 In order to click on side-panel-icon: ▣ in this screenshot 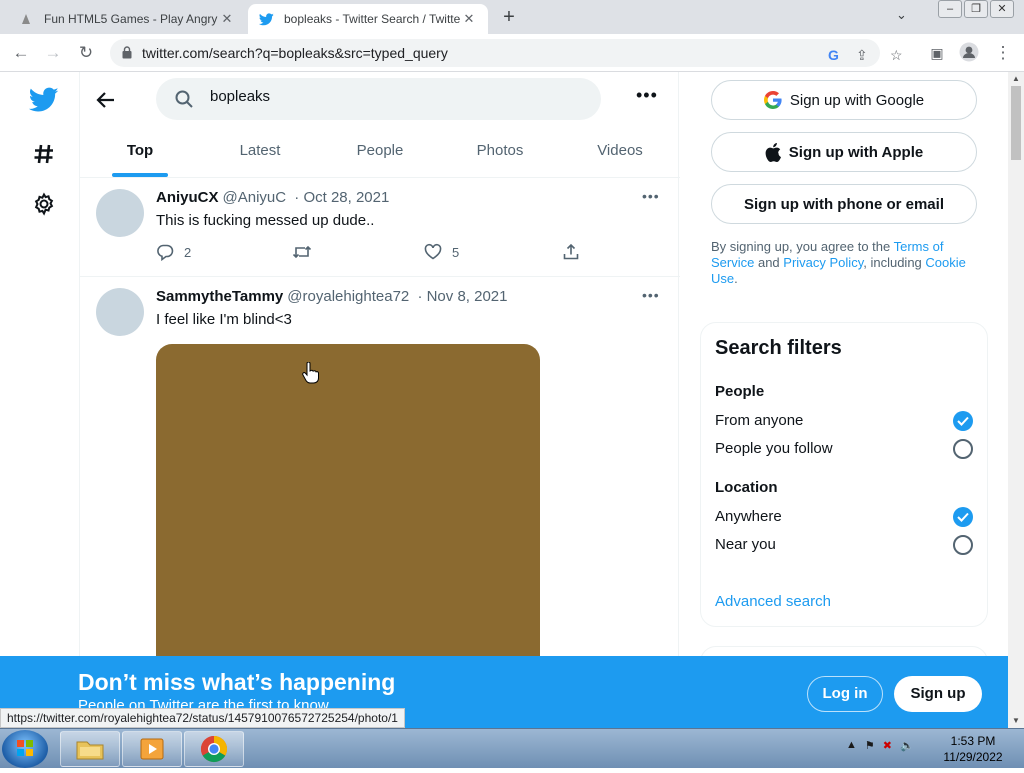, I will do `click(937, 53)`.